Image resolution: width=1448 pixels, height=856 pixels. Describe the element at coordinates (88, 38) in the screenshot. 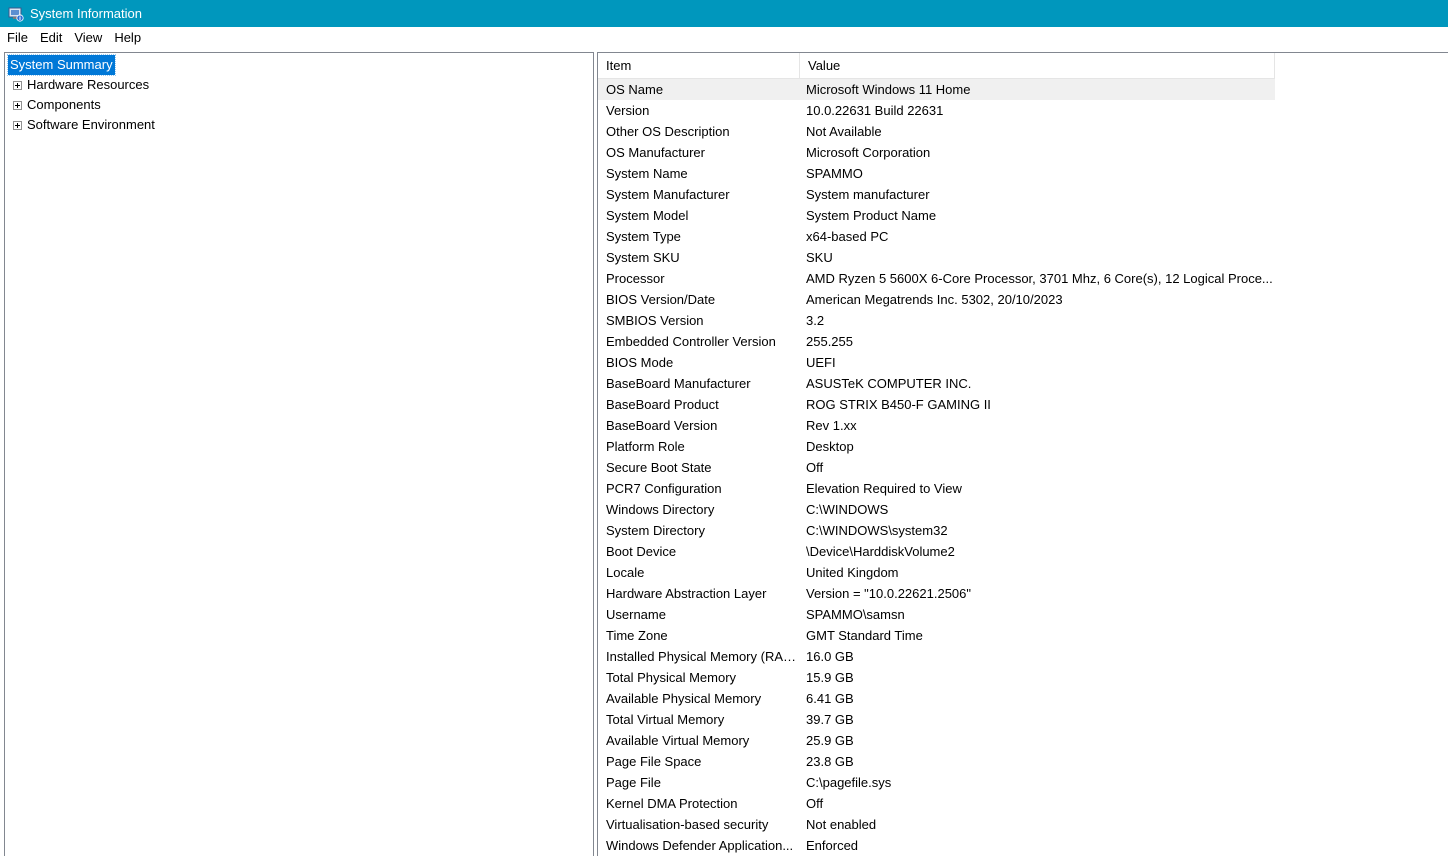

I see `menu-view: View` at that location.